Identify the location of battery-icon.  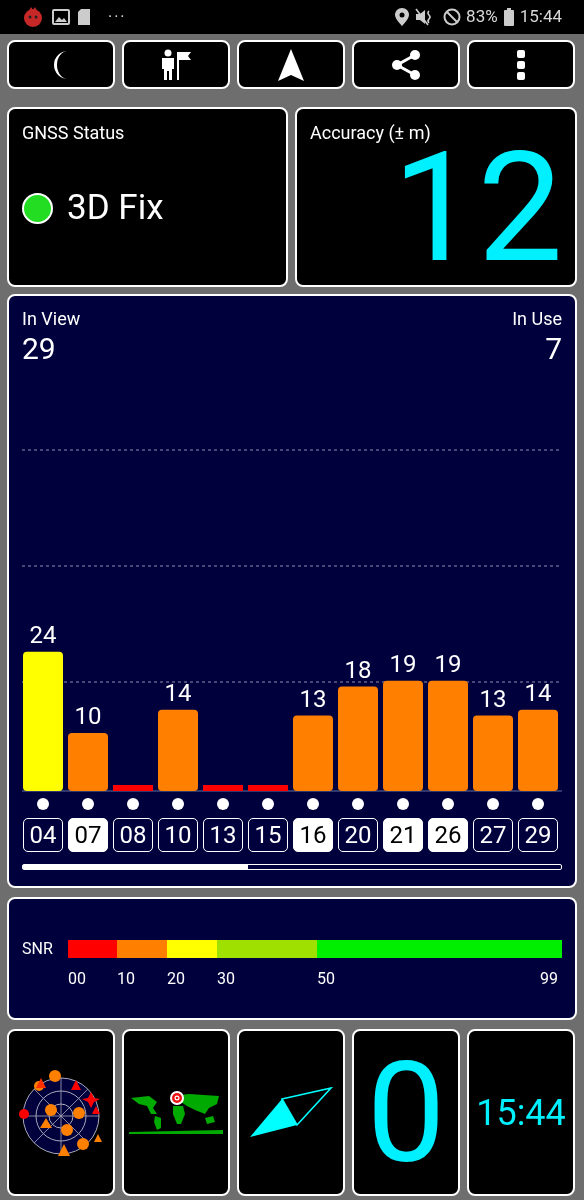
(508, 17).